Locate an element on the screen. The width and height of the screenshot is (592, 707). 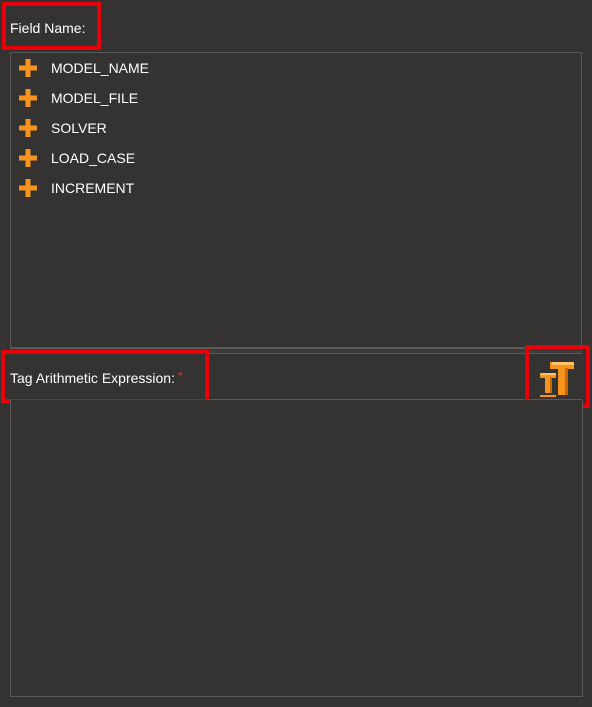
list-item: INCREMENT is located at coordinates (76, 188).